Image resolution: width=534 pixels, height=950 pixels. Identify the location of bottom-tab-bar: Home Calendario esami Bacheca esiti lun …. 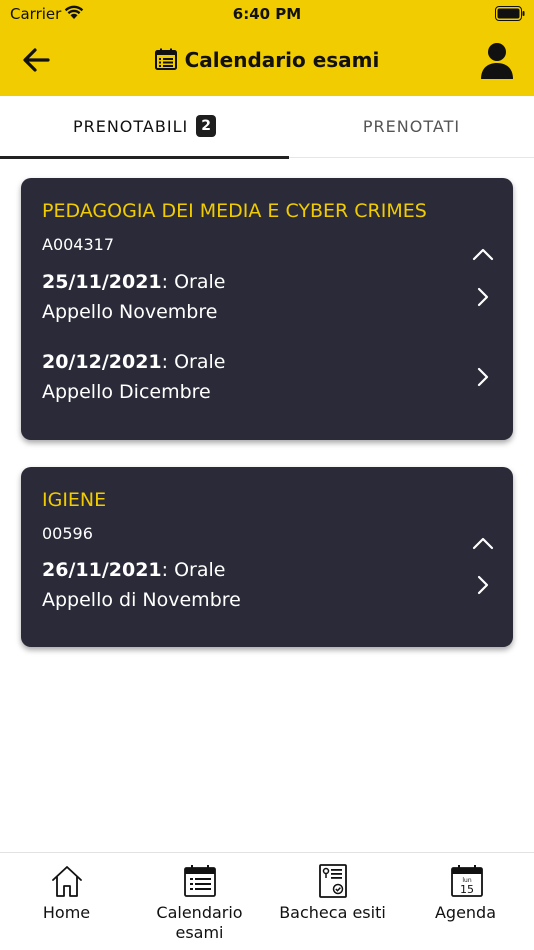
(267, 901).